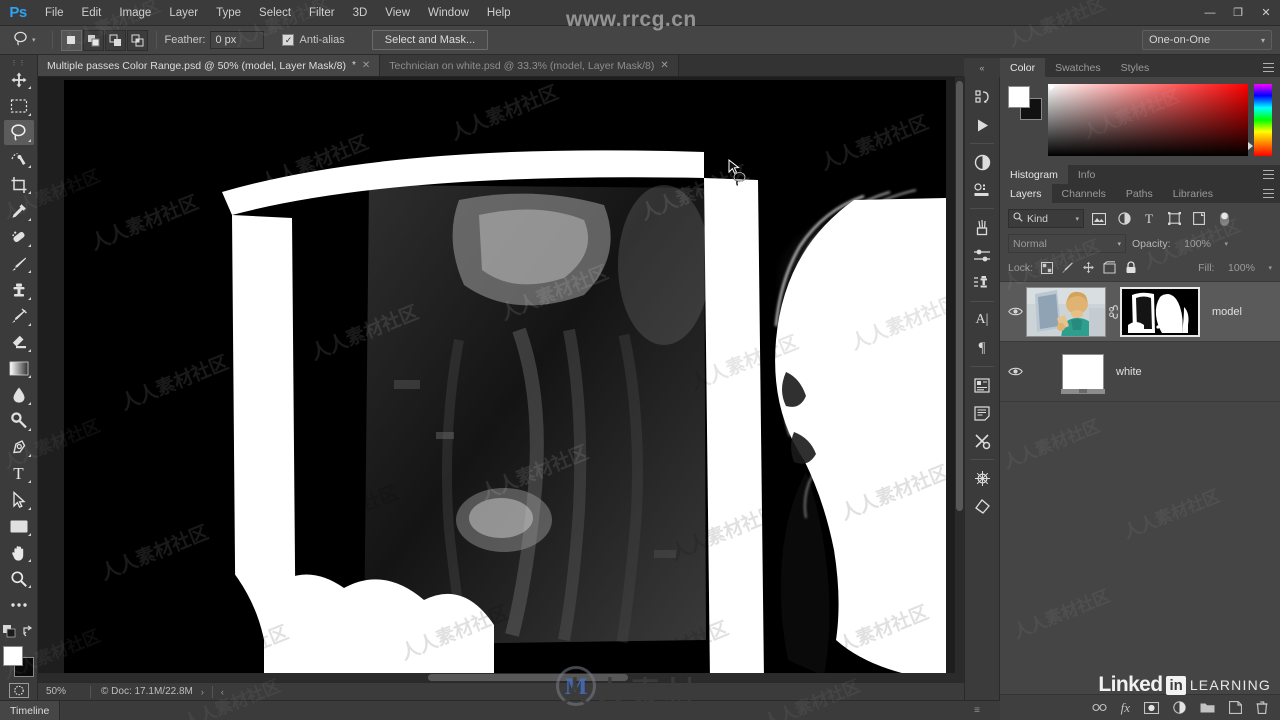 This screenshot has height=720, width=1280. What do you see at coordinates (982, 413) in the screenshot?
I see `paragraph-styles-icon` at bounding box center [982, 413].